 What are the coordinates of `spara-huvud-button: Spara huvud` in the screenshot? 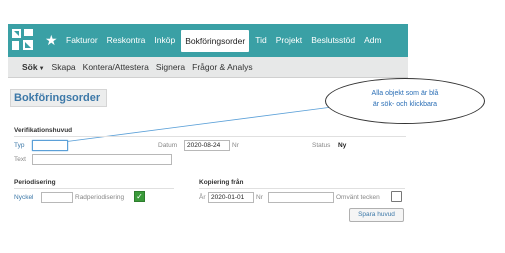 It's located at (376, 215).